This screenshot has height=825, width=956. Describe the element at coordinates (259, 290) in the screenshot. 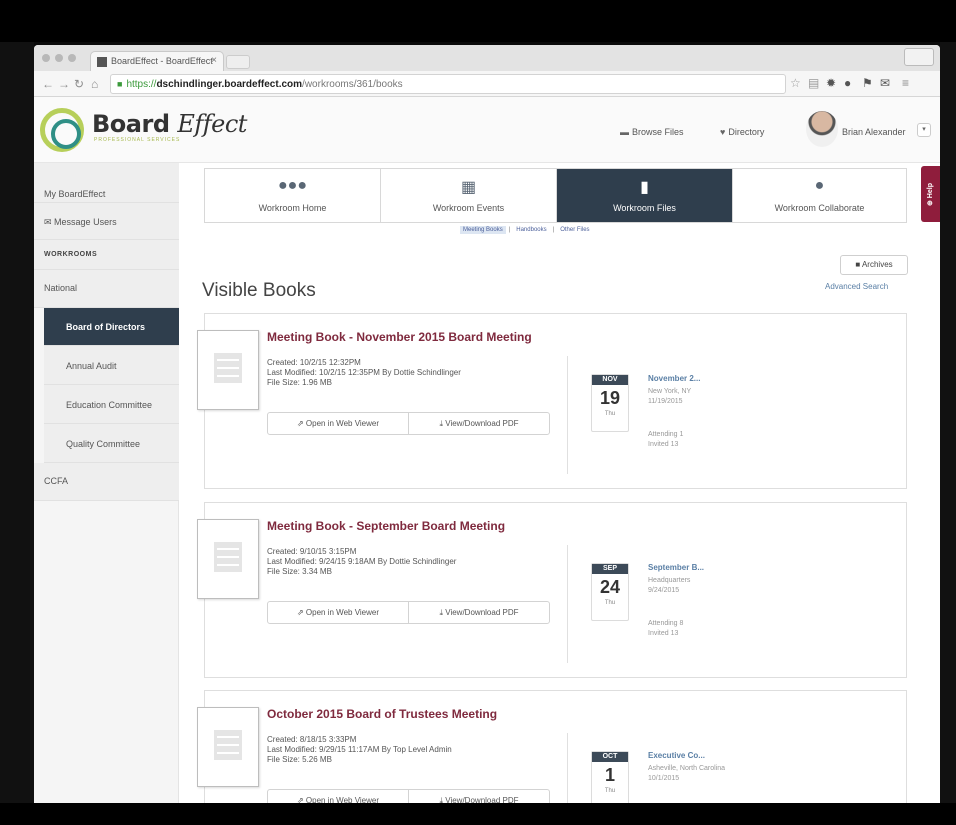

I see `page-title: Visible Books` at that location.